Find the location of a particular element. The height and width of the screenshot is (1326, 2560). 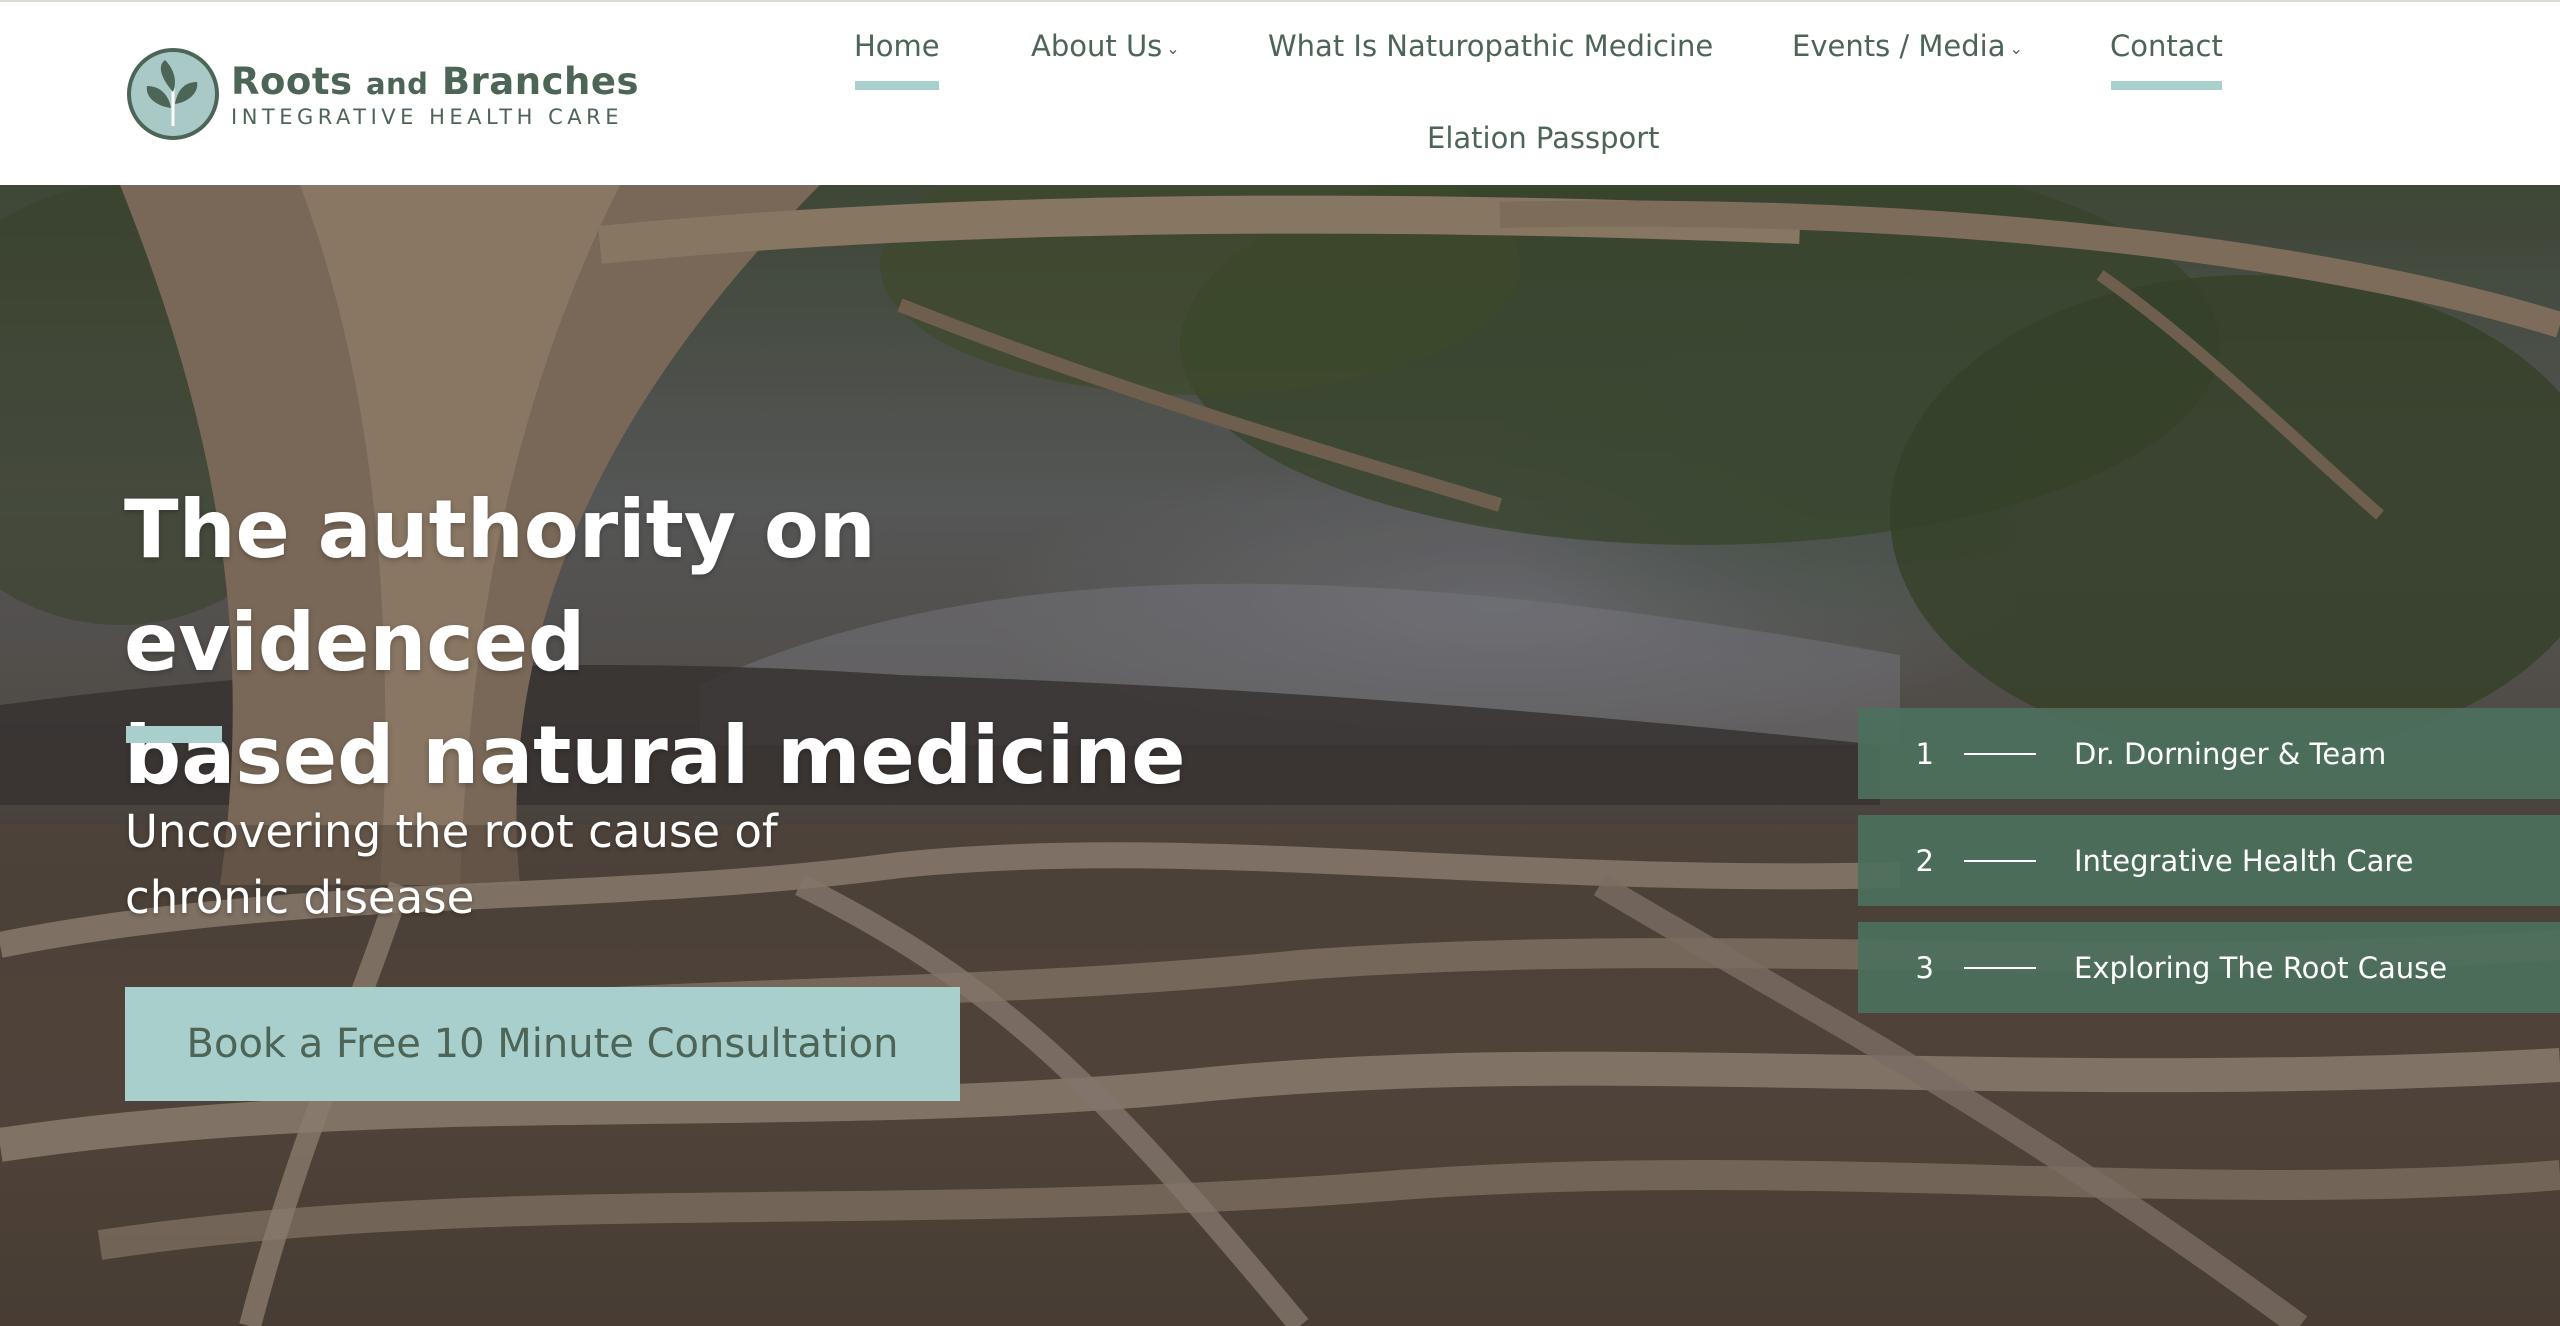

brand-name-part1: Roots is located at coordinates (292, 81).